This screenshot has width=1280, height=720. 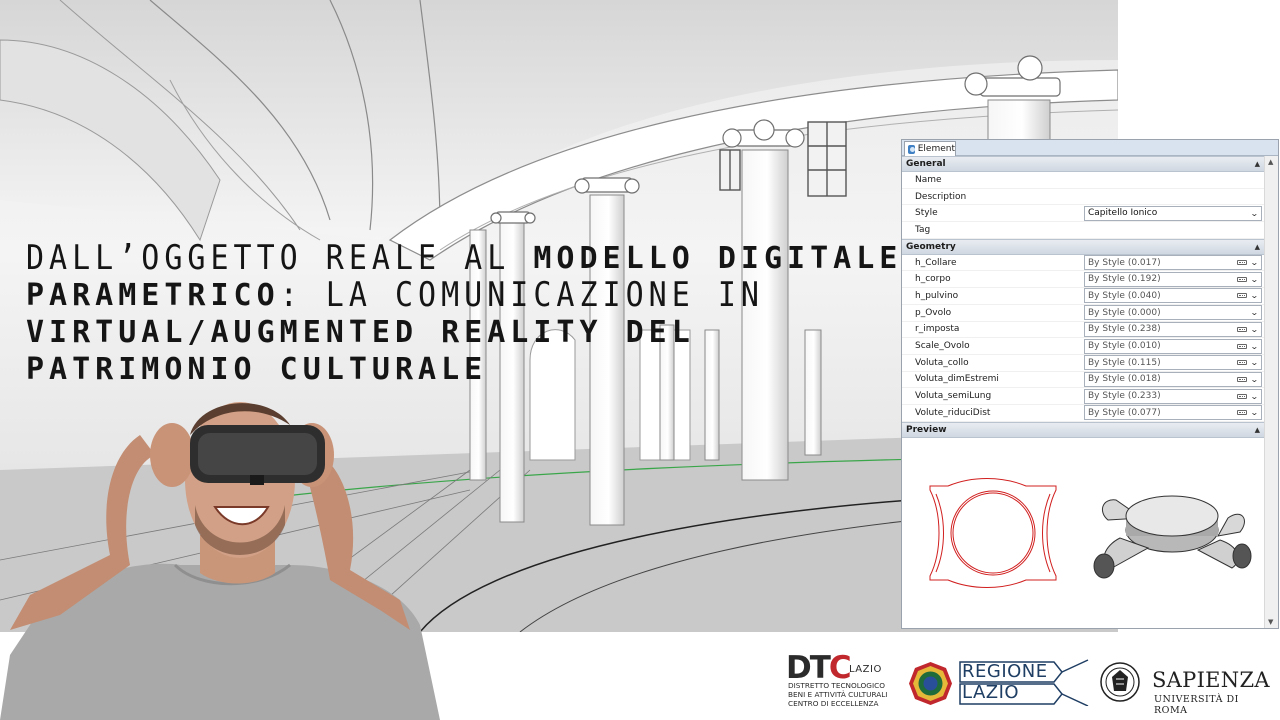 What do you see at coordinates (1271, 392) in the screenshot?
I see `panel-scrollbar: ▲ ▼` at bounding box center [1271, 392].